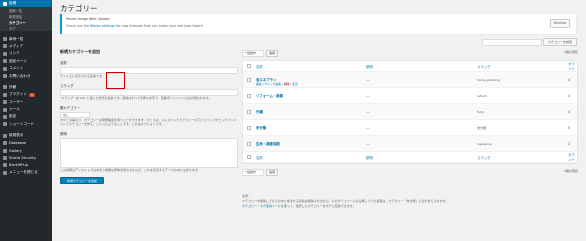 This screenshot has height=241, width=586. Describe the element at coordinates (410, 53) in the screenshot. I see `bulk-actions-top: 一括操作 適用 5個の項目` at that location.